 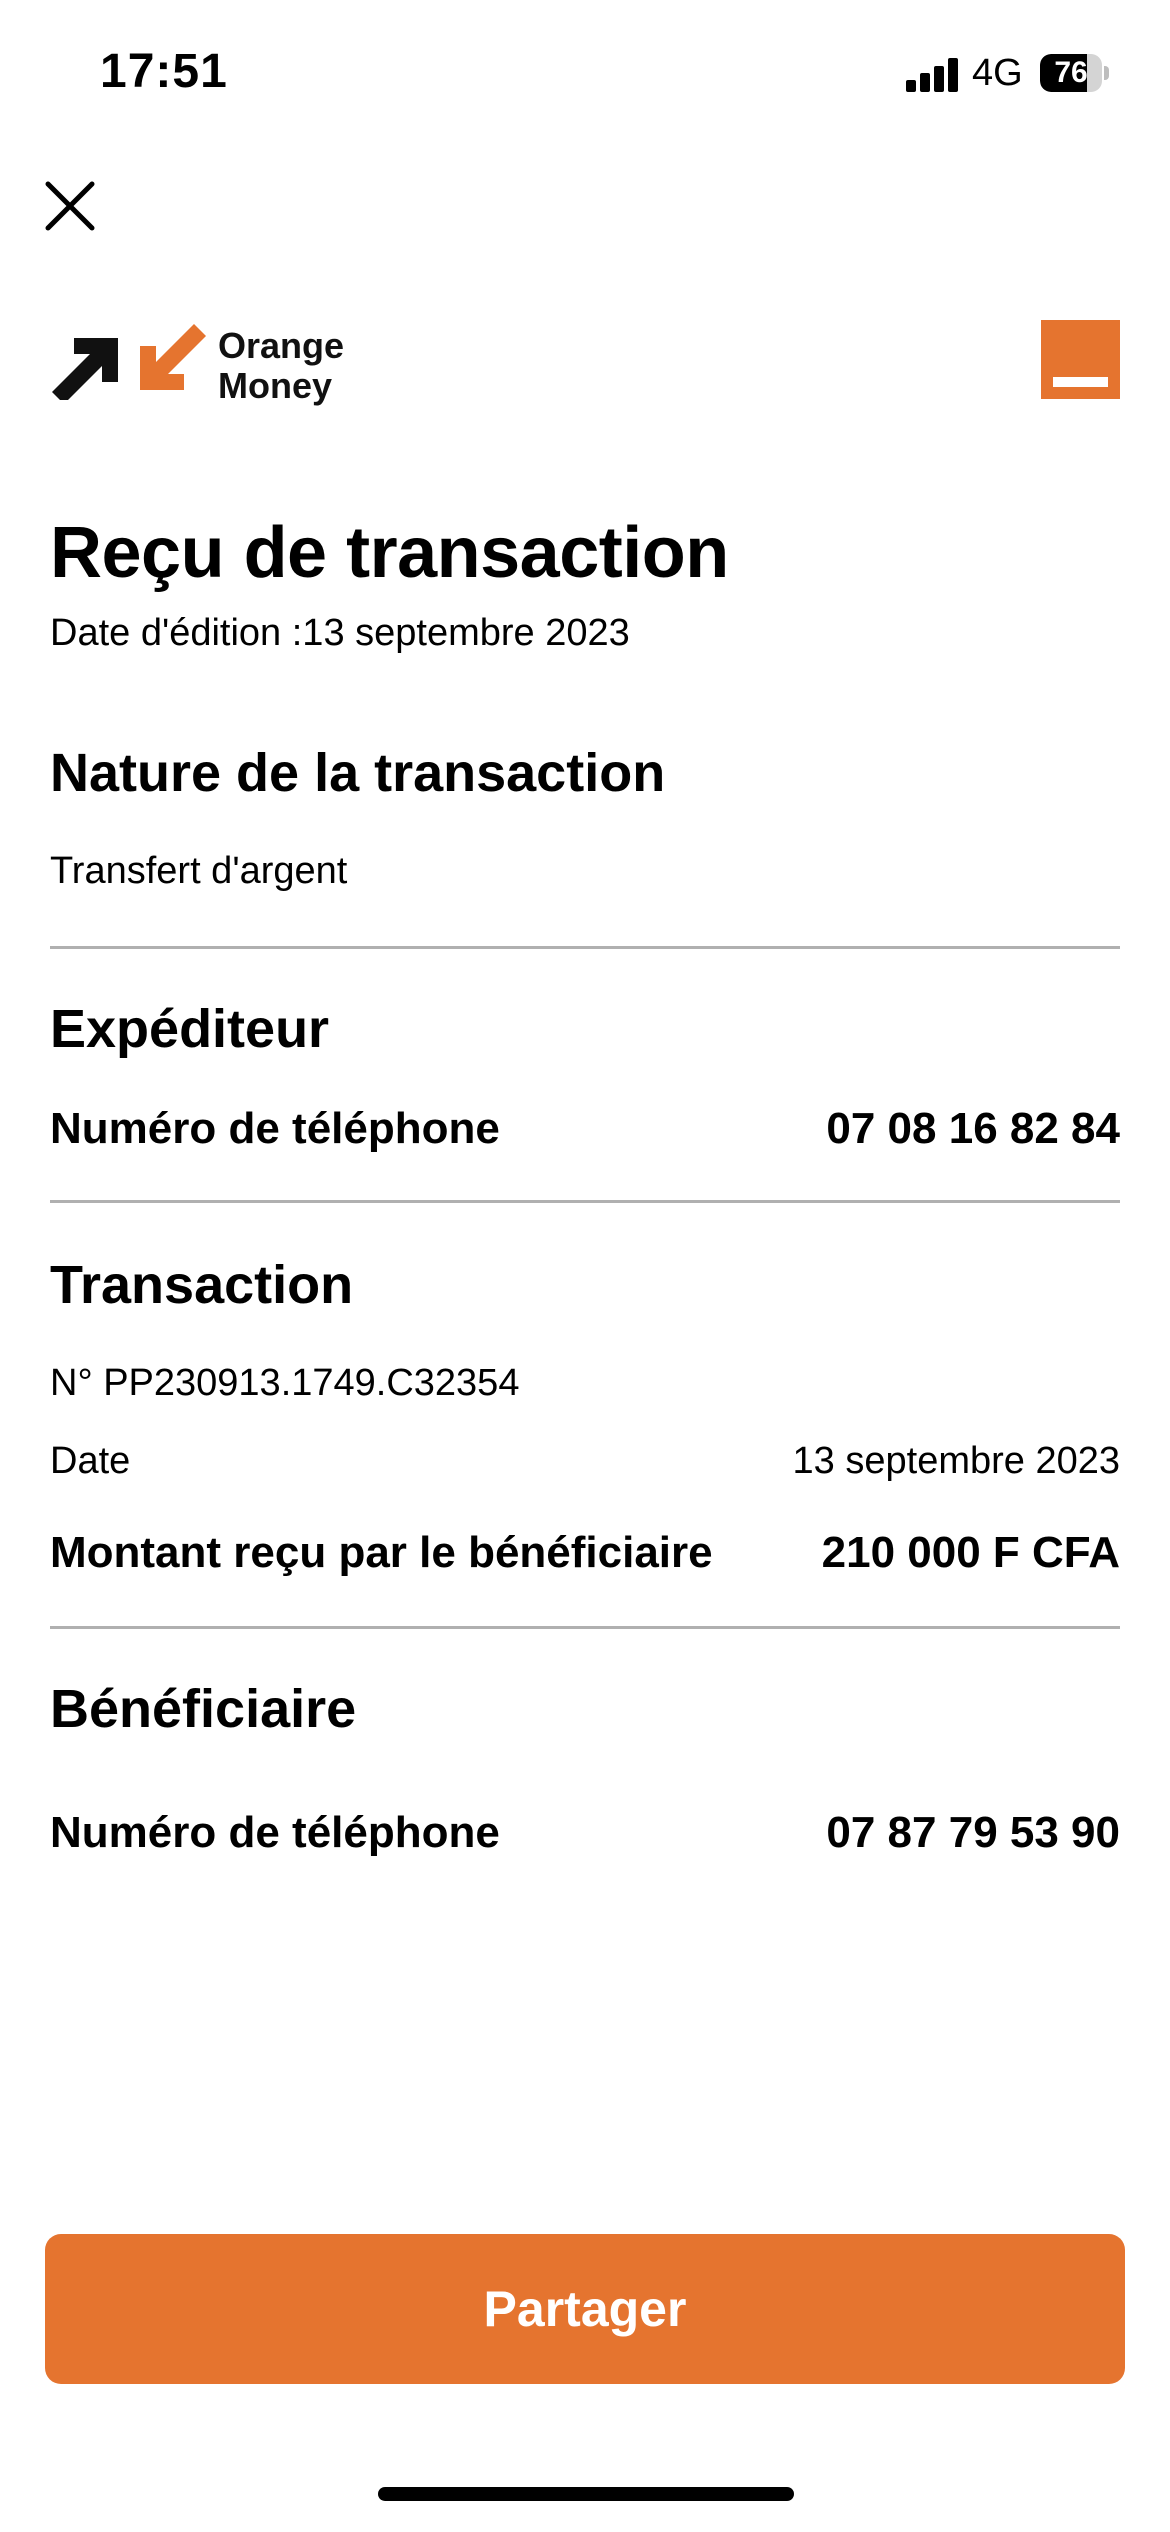 What do you see at coordinates (997, 73) in the screenshot?
I see `network-type: 4G` at bounding box center [997, 73].